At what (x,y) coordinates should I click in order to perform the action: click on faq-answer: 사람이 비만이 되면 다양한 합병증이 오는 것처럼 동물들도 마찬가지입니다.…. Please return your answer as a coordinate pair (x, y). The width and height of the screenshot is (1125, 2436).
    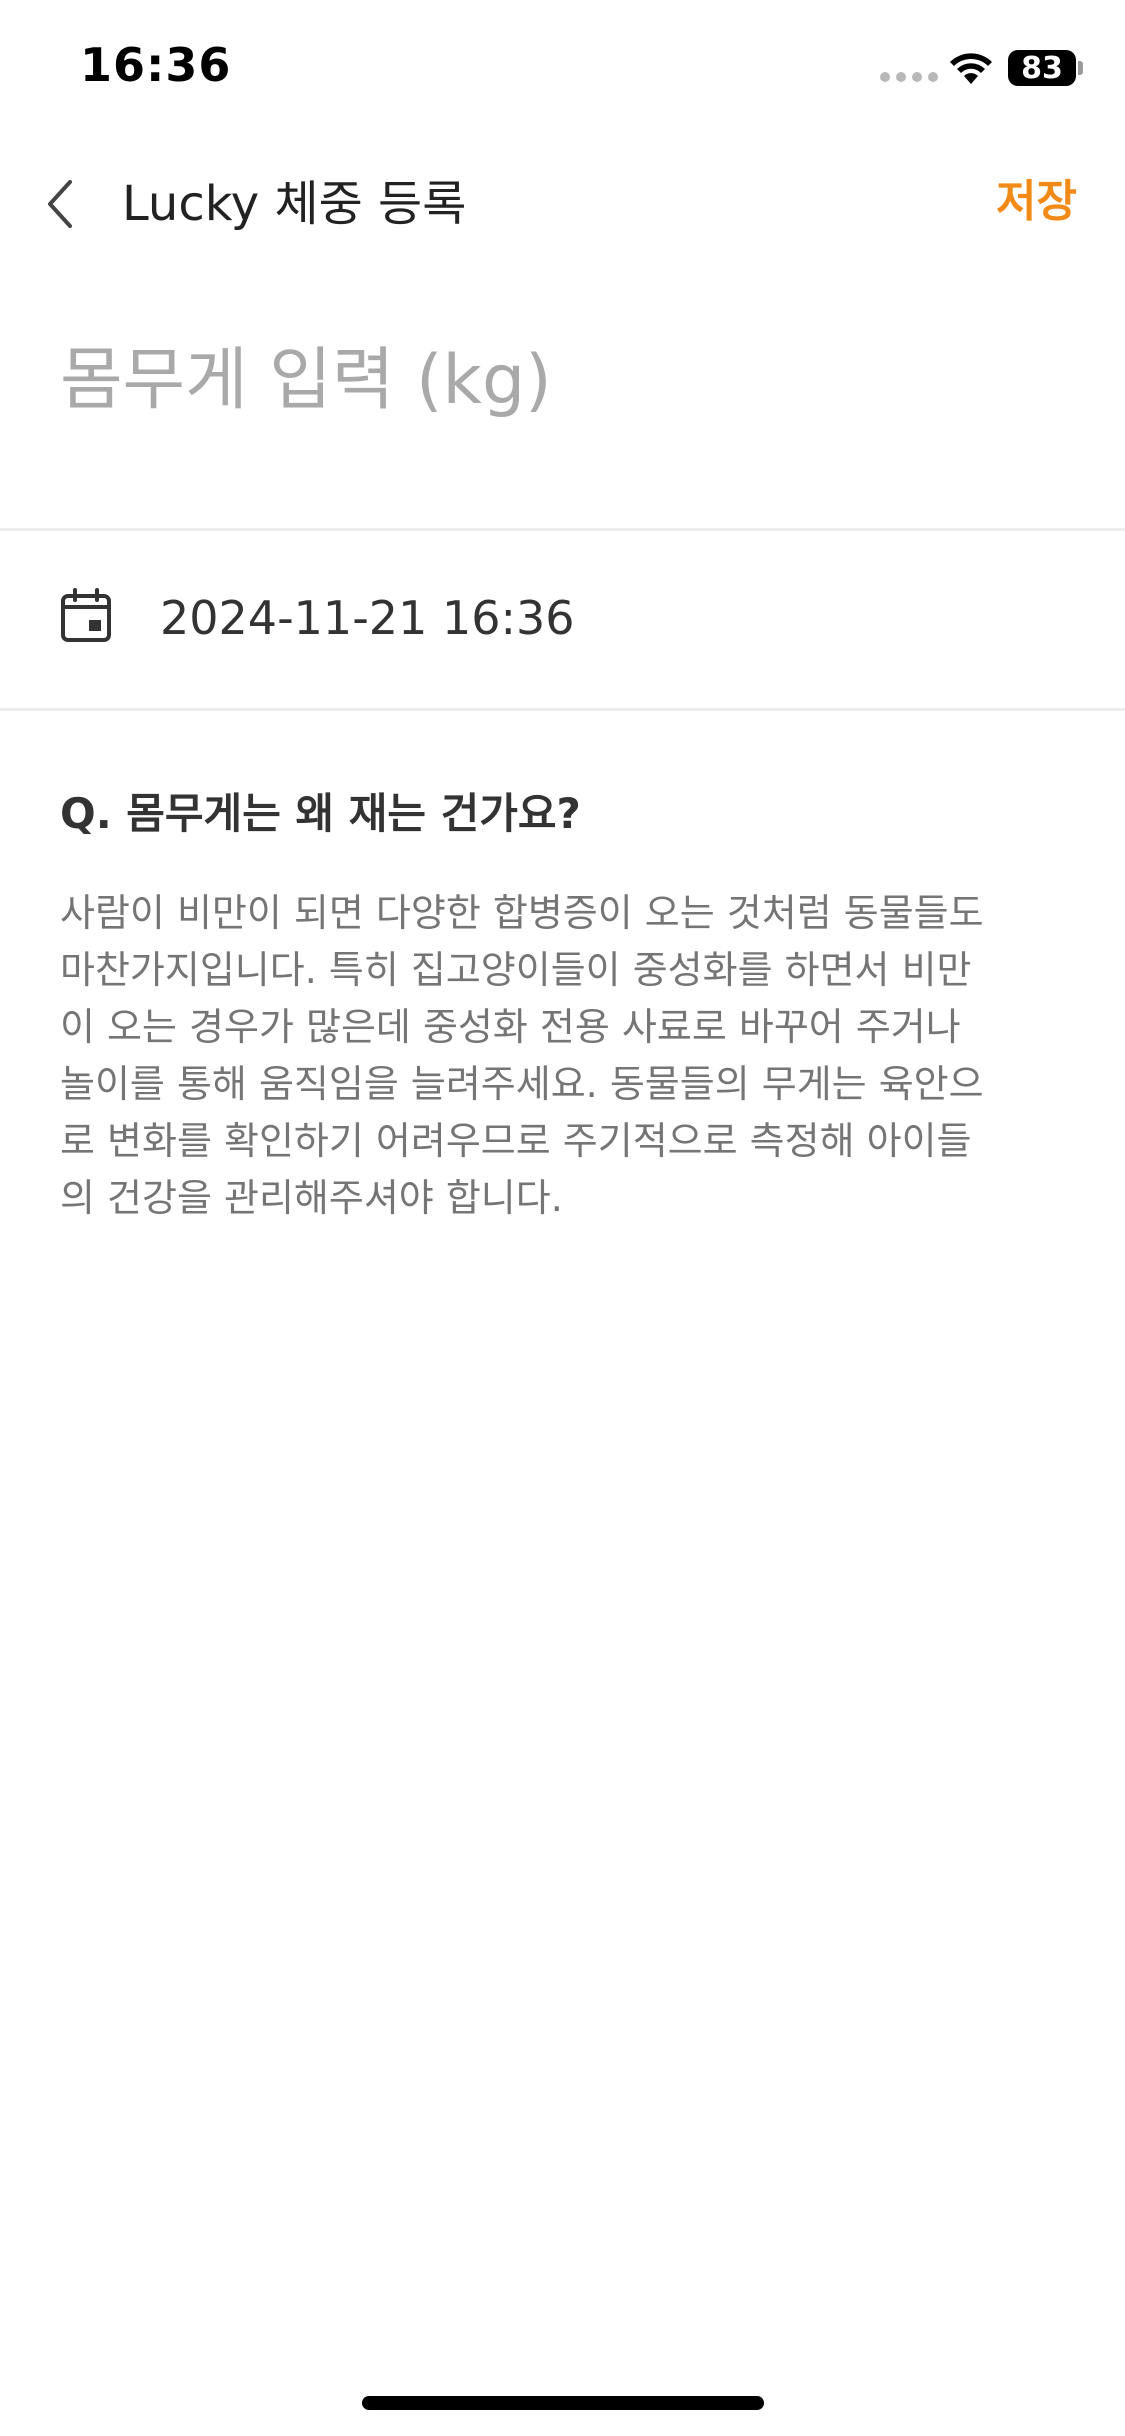
    Looking at the image, I should click on (522, 1055).